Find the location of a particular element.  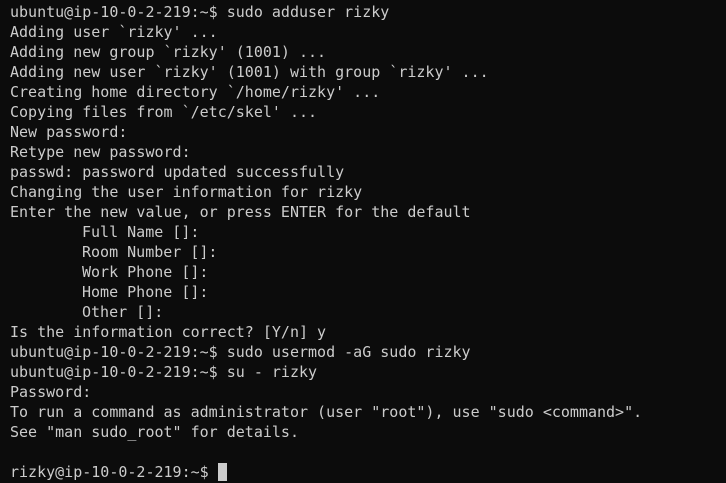

prompt-text: rizky@ip-10-0-2-219:~$ is located at coordinates (109, 472).